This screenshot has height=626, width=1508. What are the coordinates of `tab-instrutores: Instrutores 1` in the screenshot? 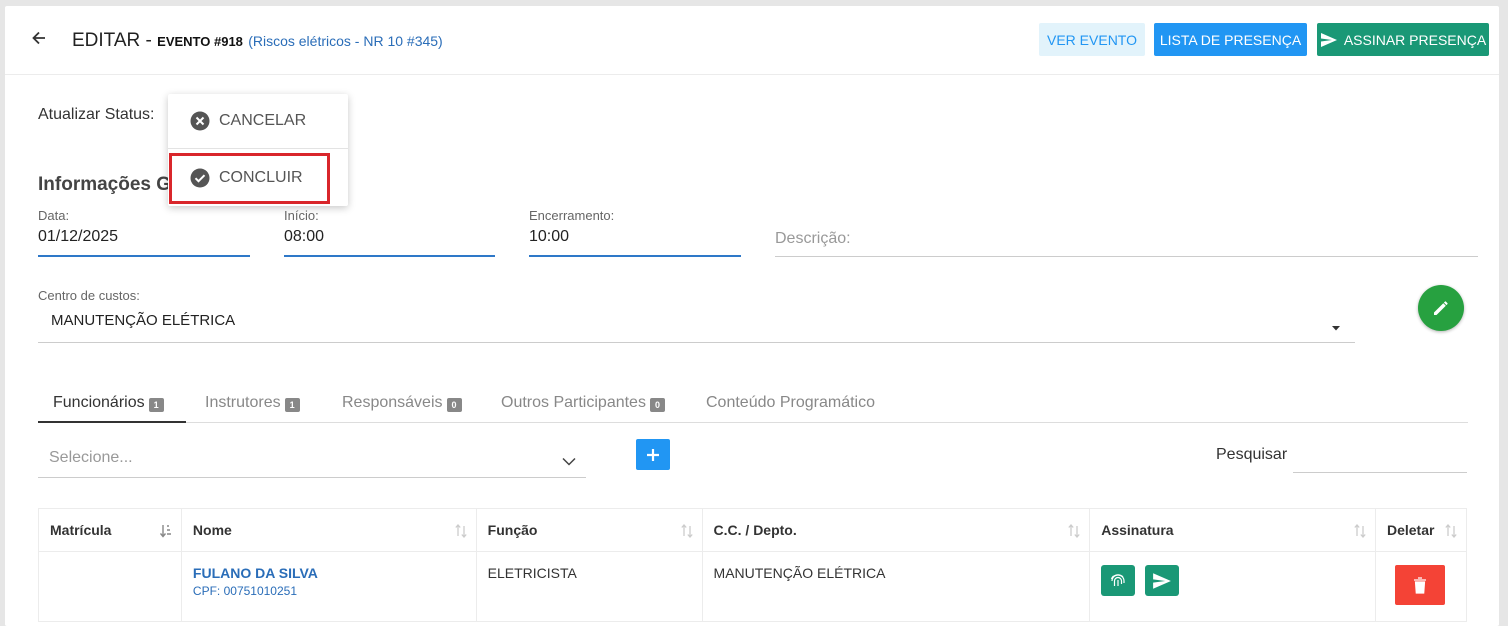 It's located at (252, 402).